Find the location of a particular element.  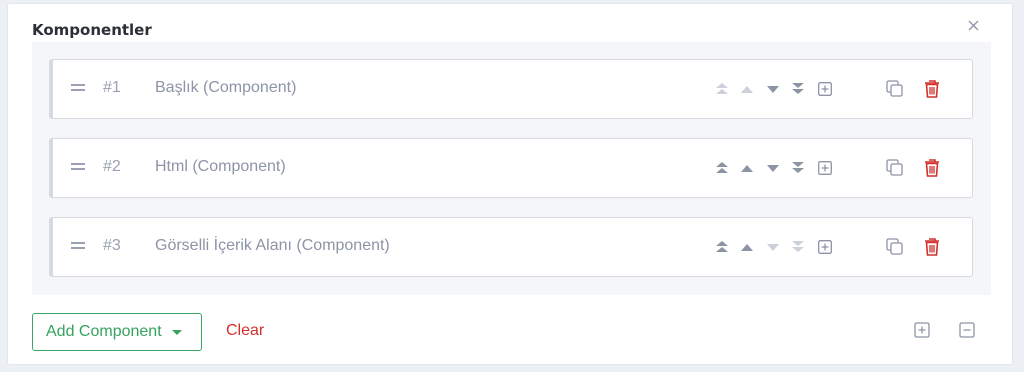

add-component-button: Add Component is located at coordinates (117, 332).